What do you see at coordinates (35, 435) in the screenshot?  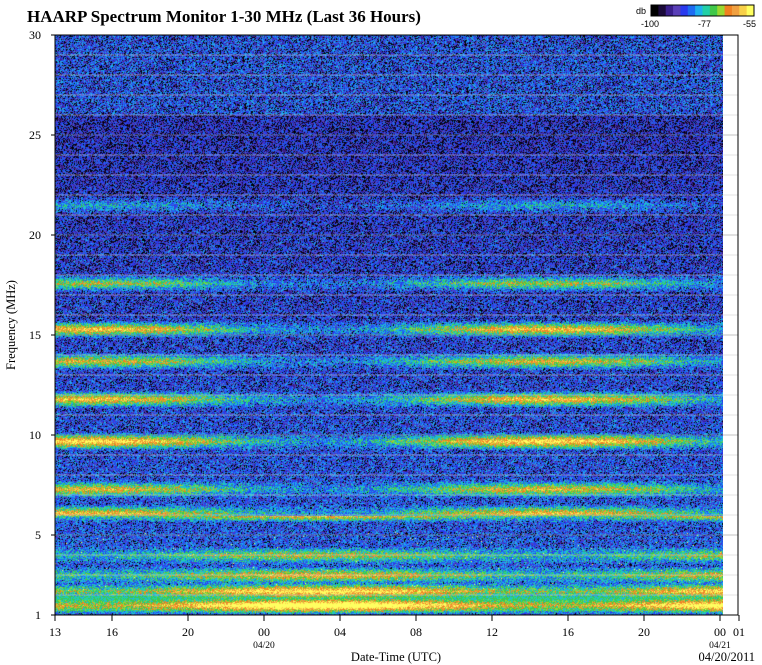 I see `y-tick-label: 10` at bounding box center [35, 435].